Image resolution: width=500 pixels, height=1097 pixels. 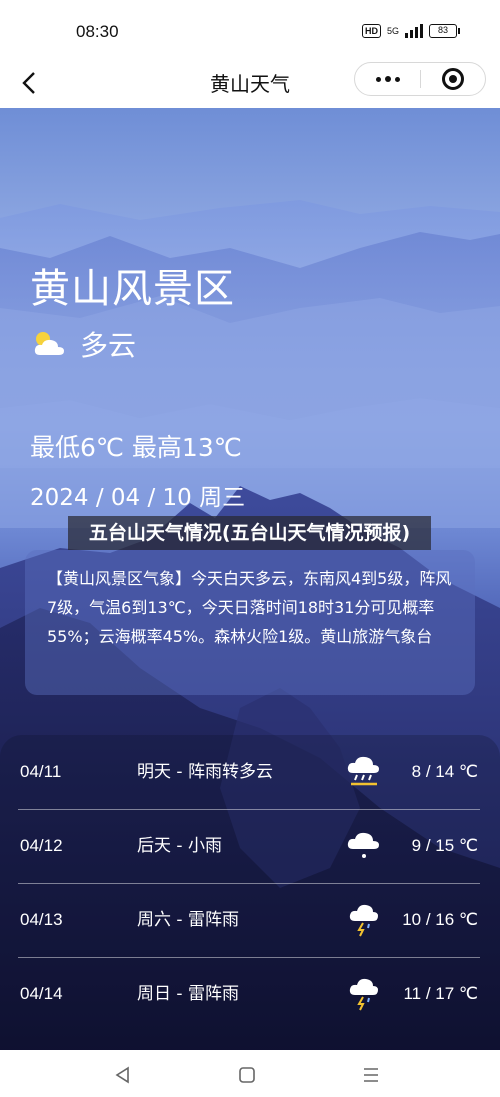 I want to click on triangle-back-icon, so click(x=122, y=1075).